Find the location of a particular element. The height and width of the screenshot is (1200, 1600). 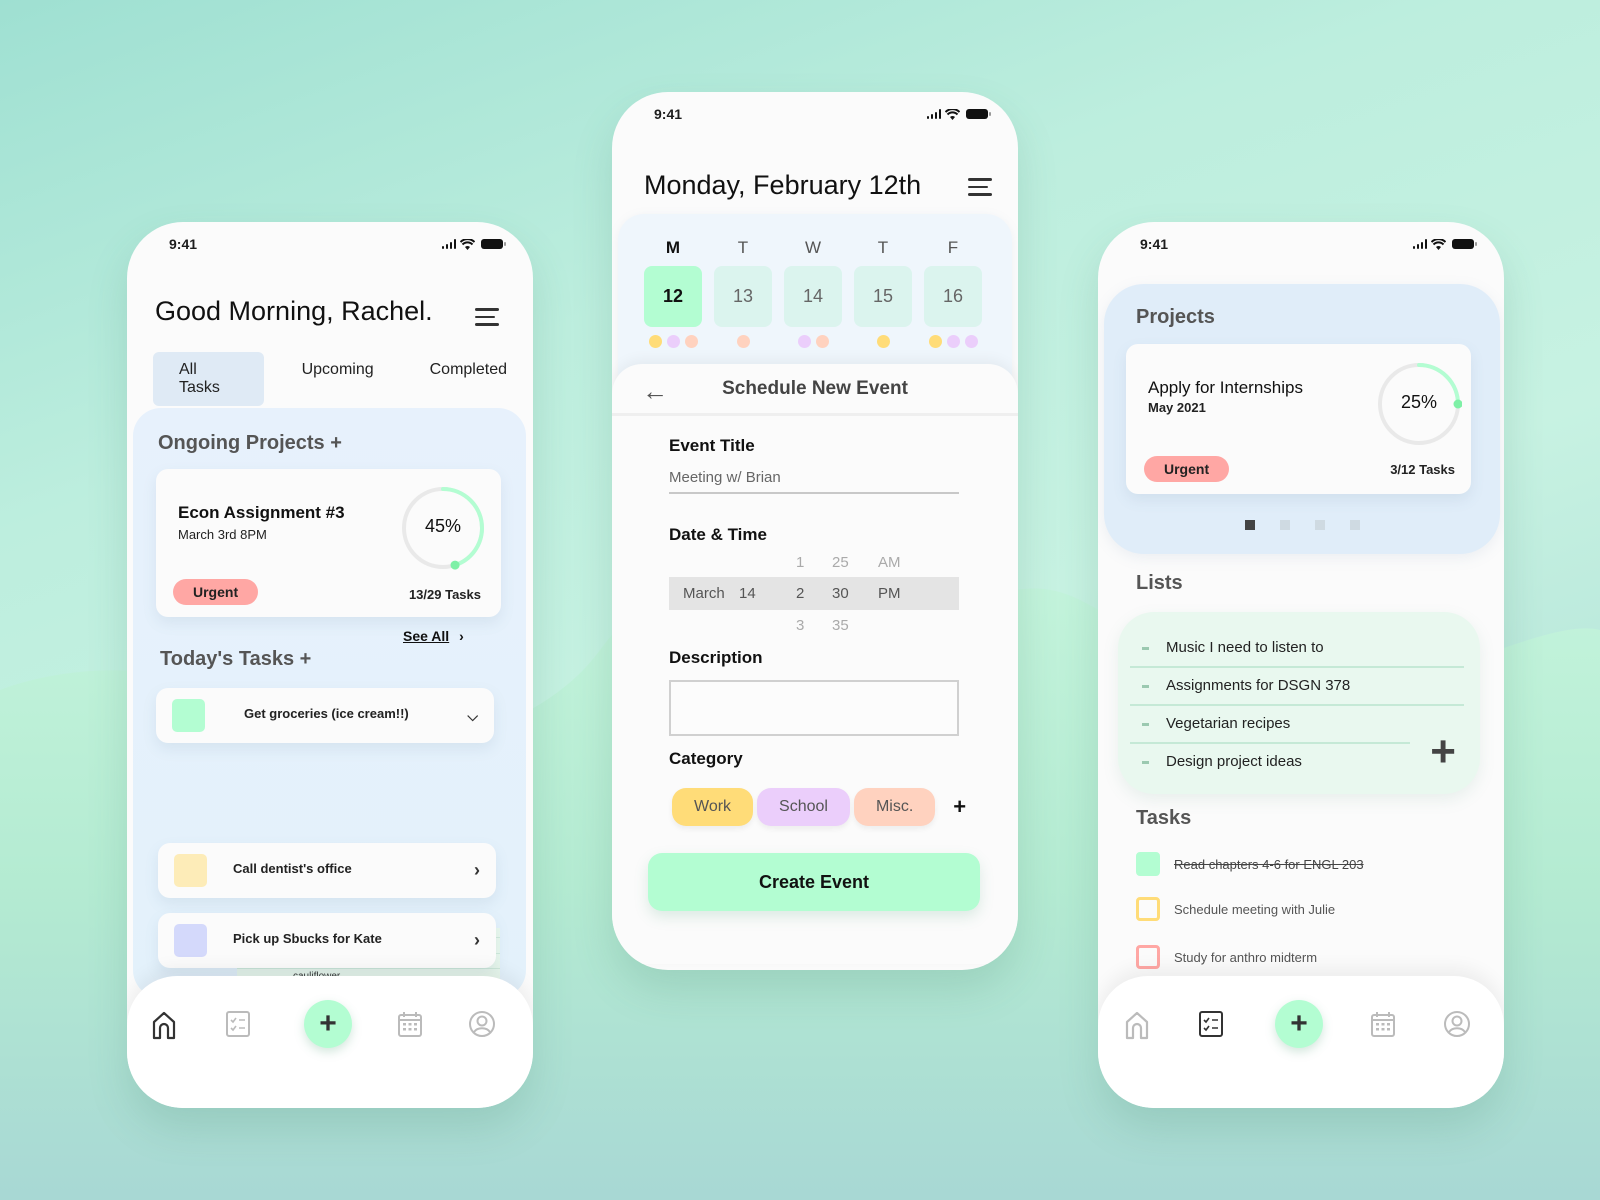

description-input is located at coordinates (814, 708).